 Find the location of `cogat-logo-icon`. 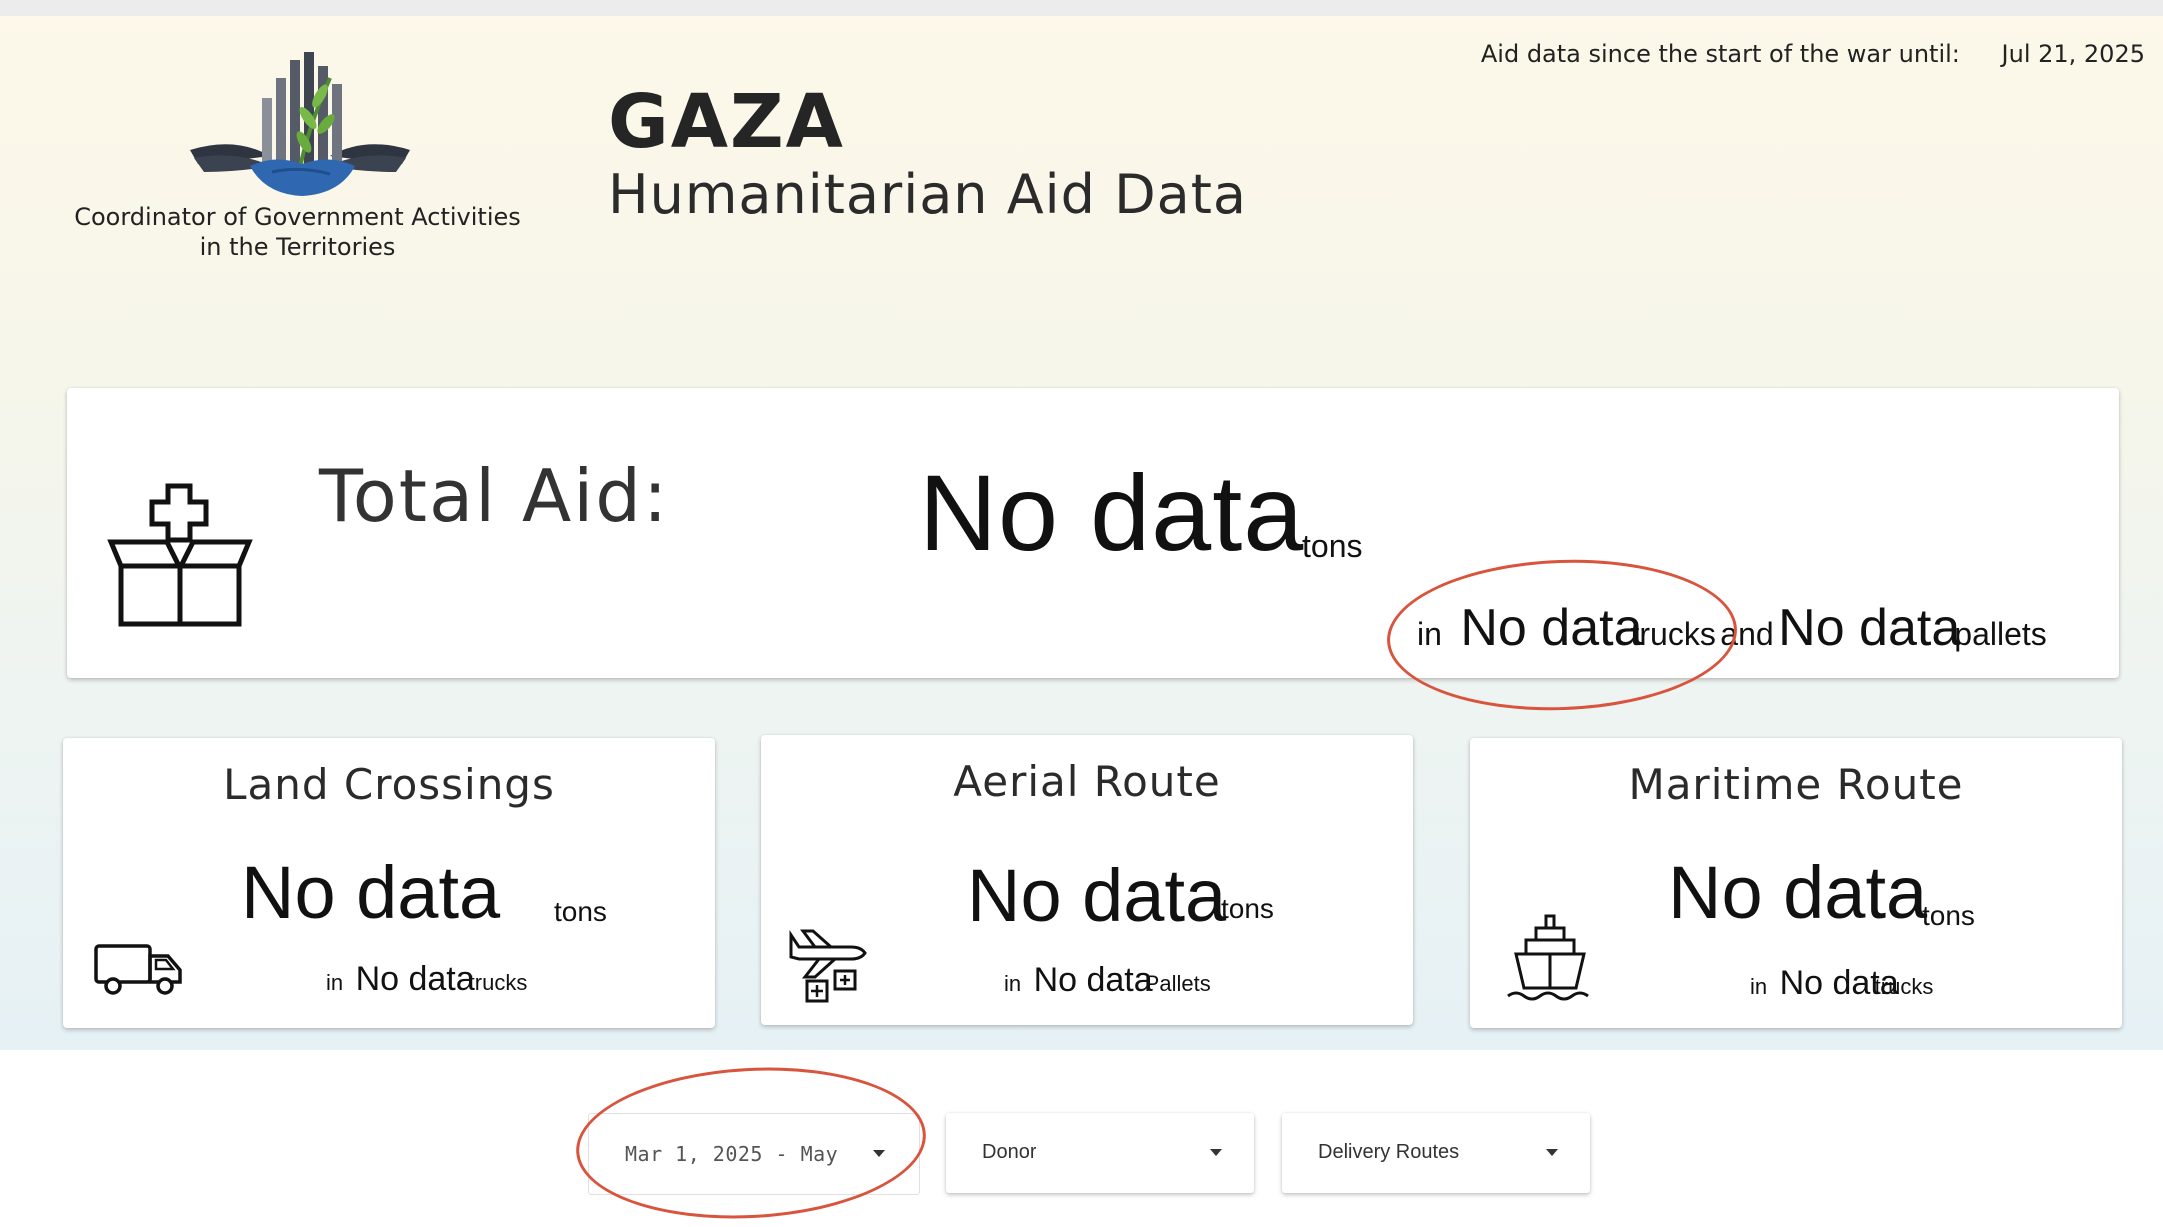

cogat-logo-icon is located at coordinates (300, 124).